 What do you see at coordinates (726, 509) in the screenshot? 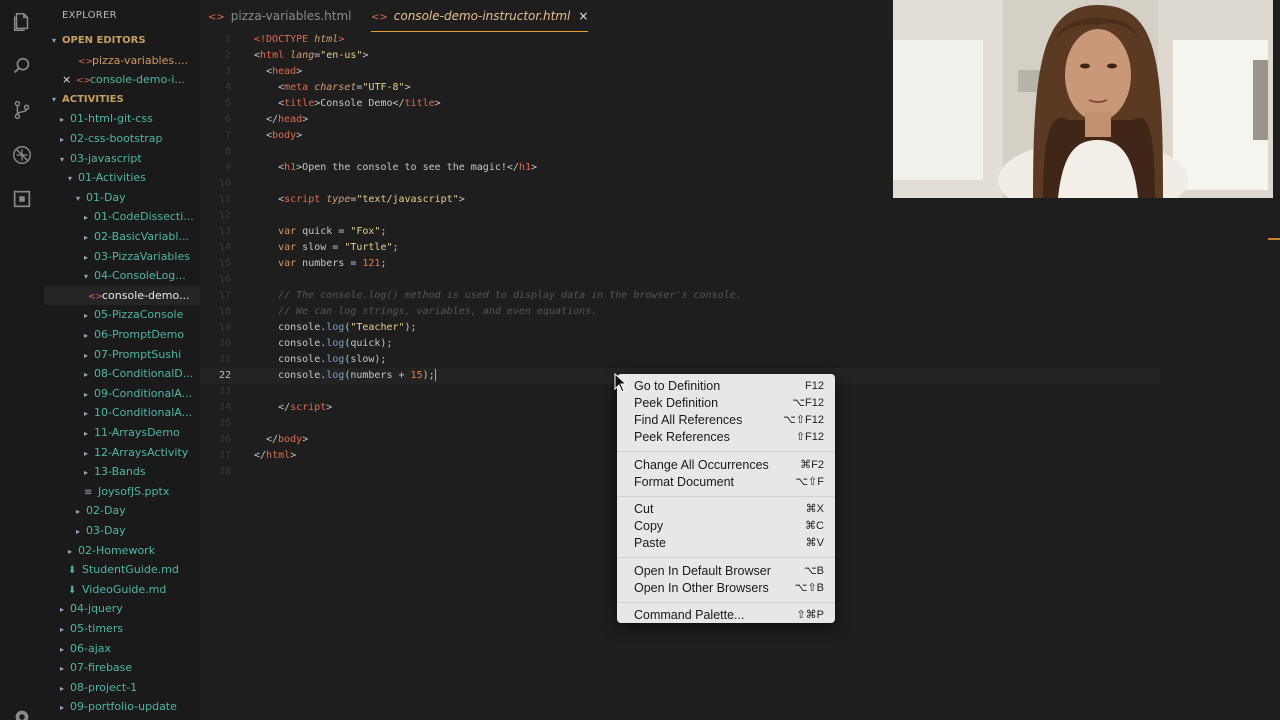
I see `menu-item-cut: Cut ⌘X` at bounding box center [726, 509].